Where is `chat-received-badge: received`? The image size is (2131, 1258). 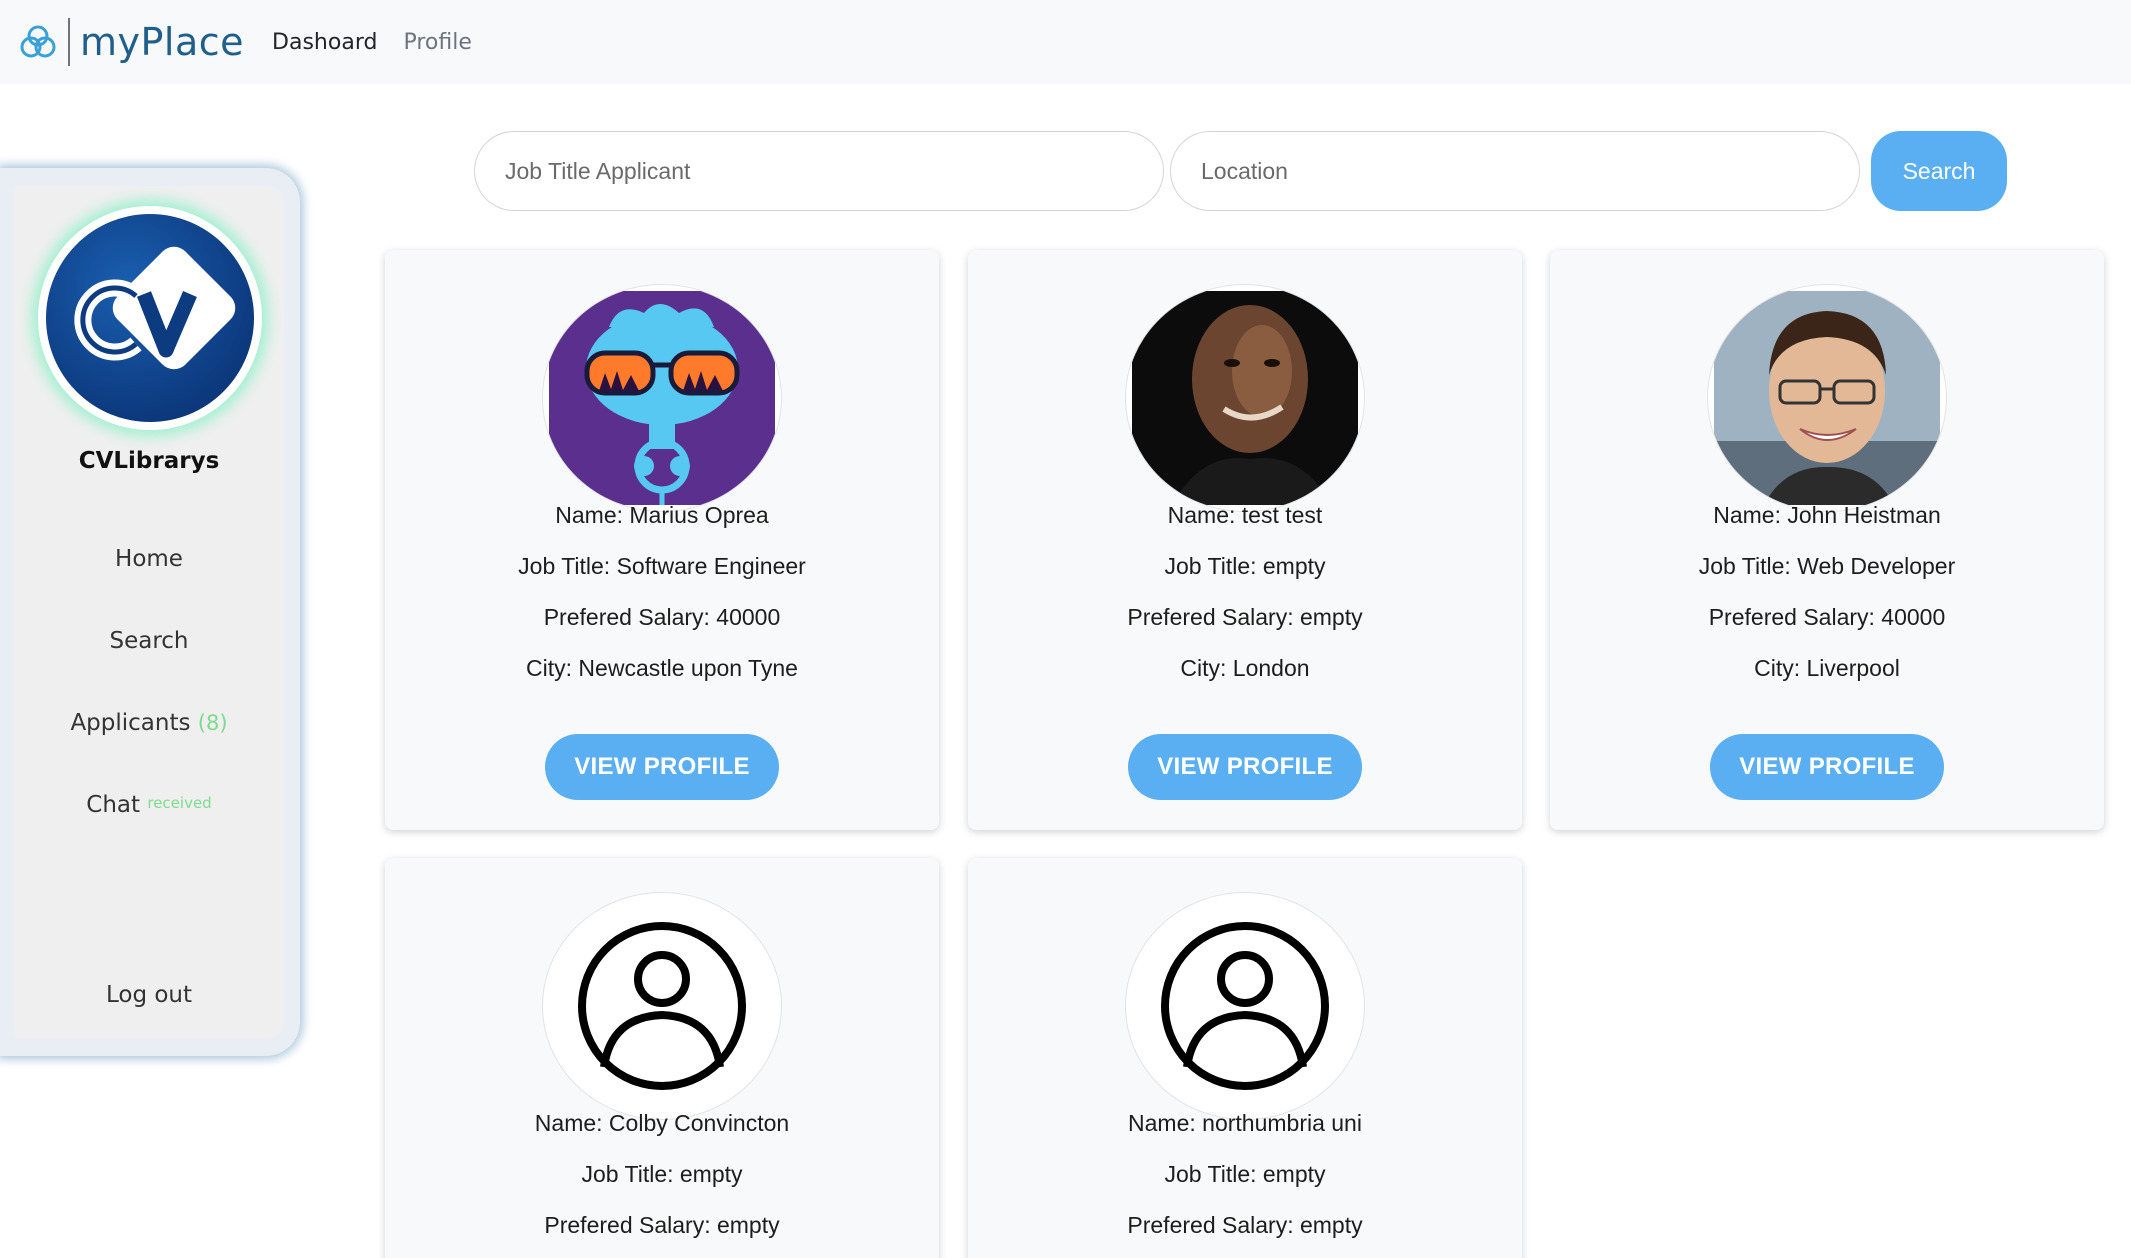
chat-received-badge: received is located at coordinates (179, 803).